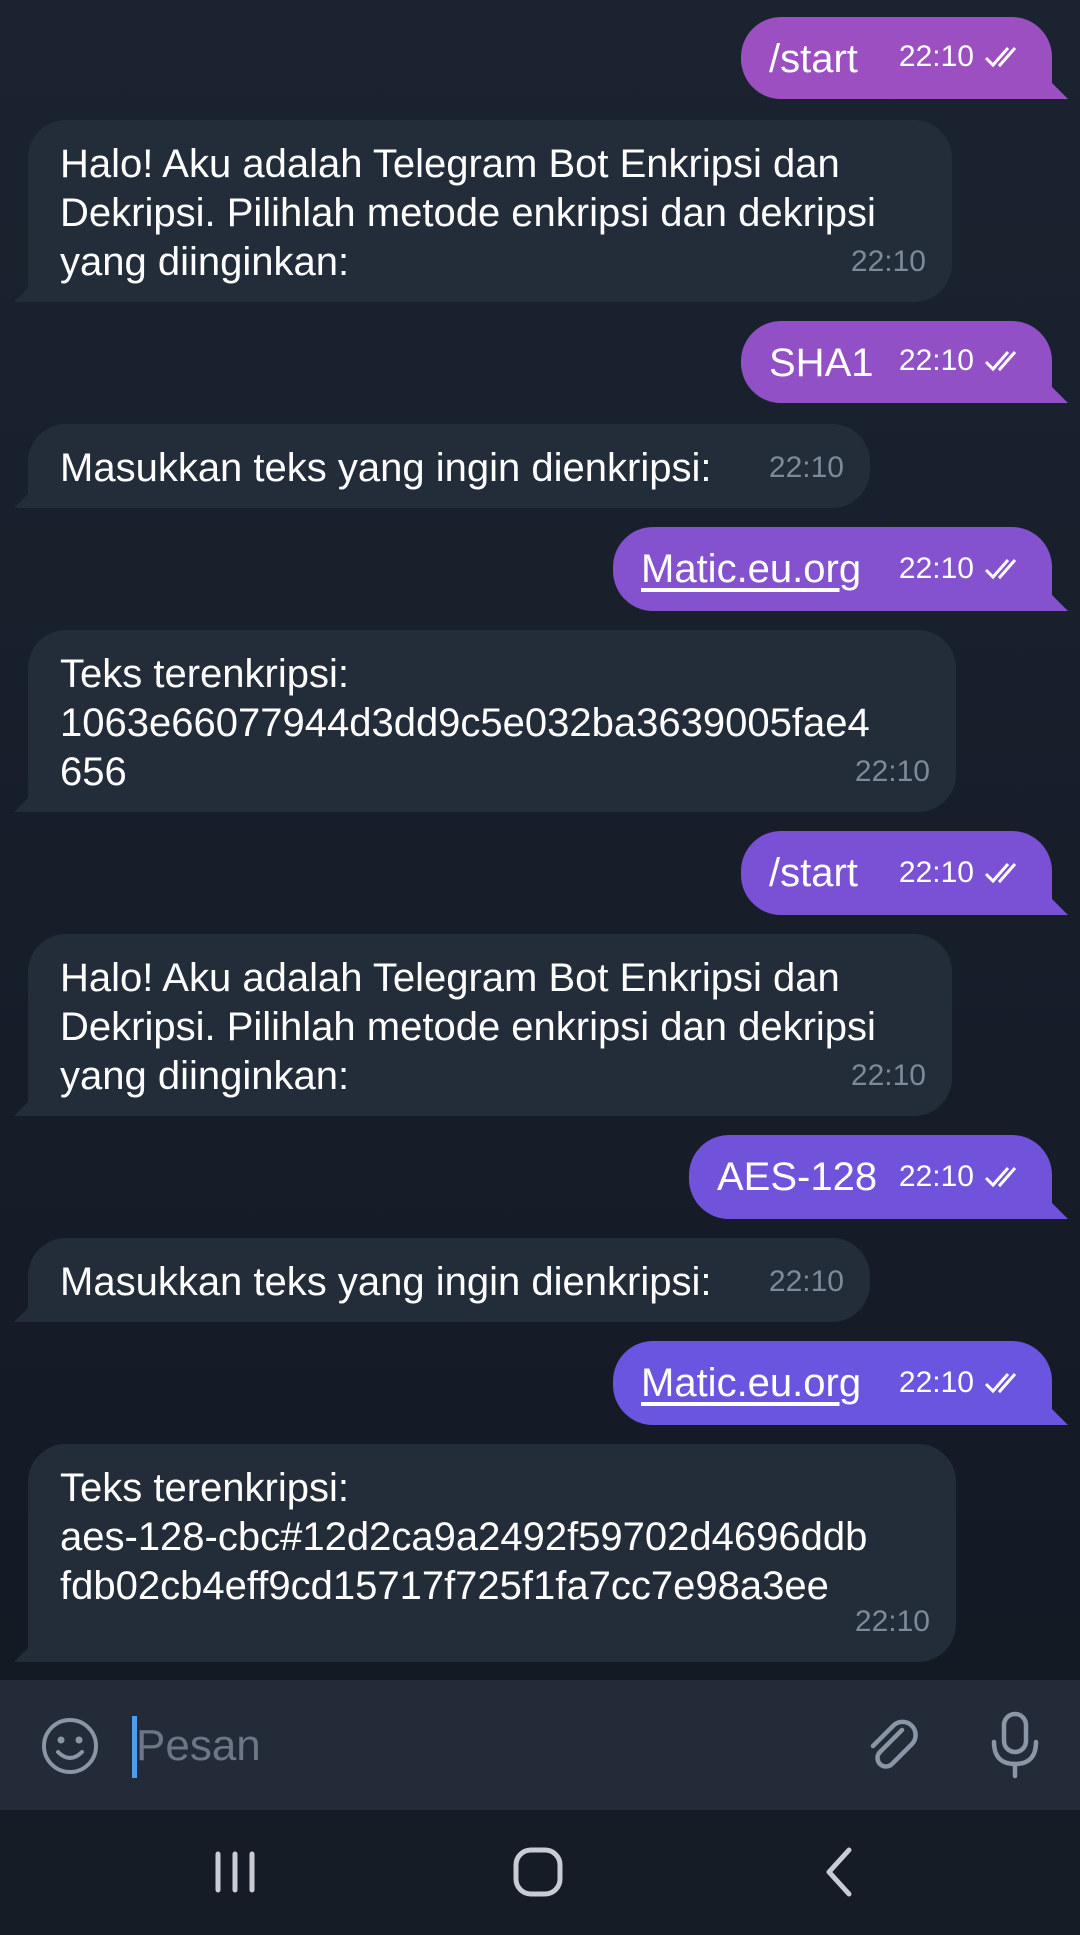 This screenshot has height=1935, width=1080. I want to click on back-icon, so click(840, 1872).